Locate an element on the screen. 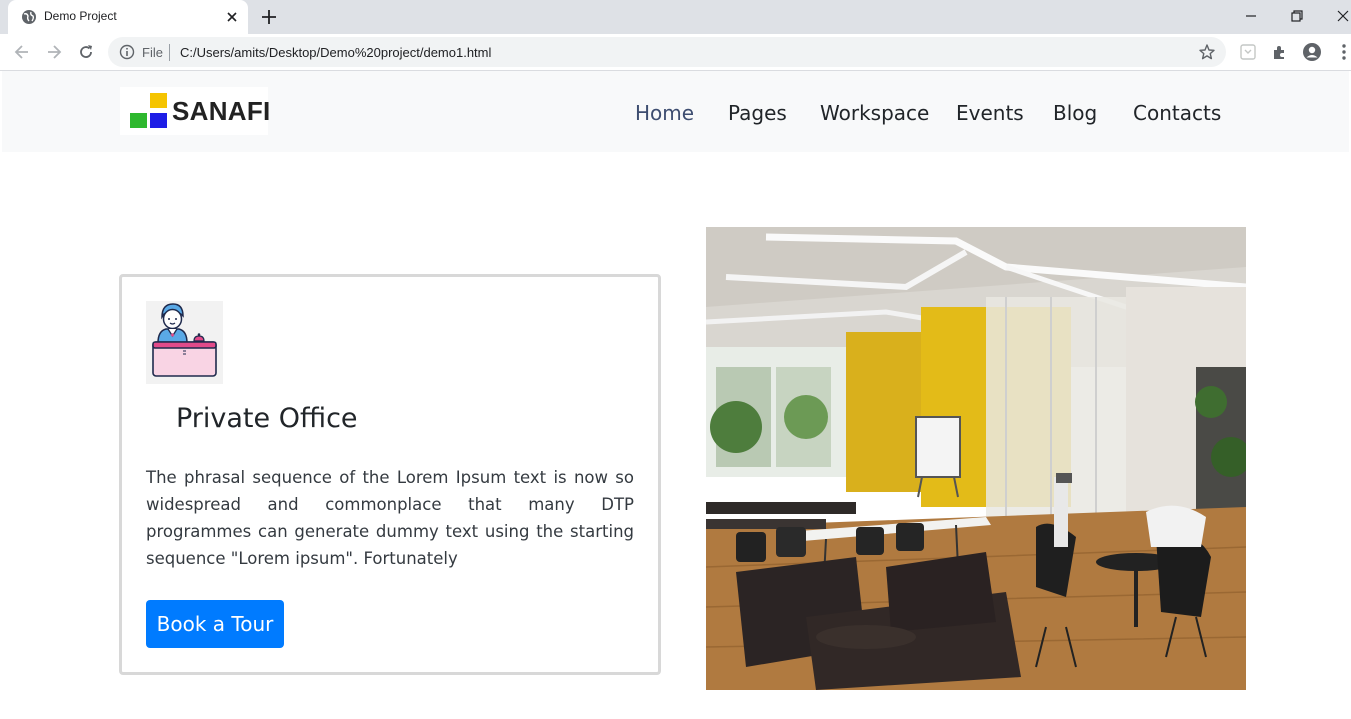  site-logo: SANAFI is located at coordinates (195, 111).